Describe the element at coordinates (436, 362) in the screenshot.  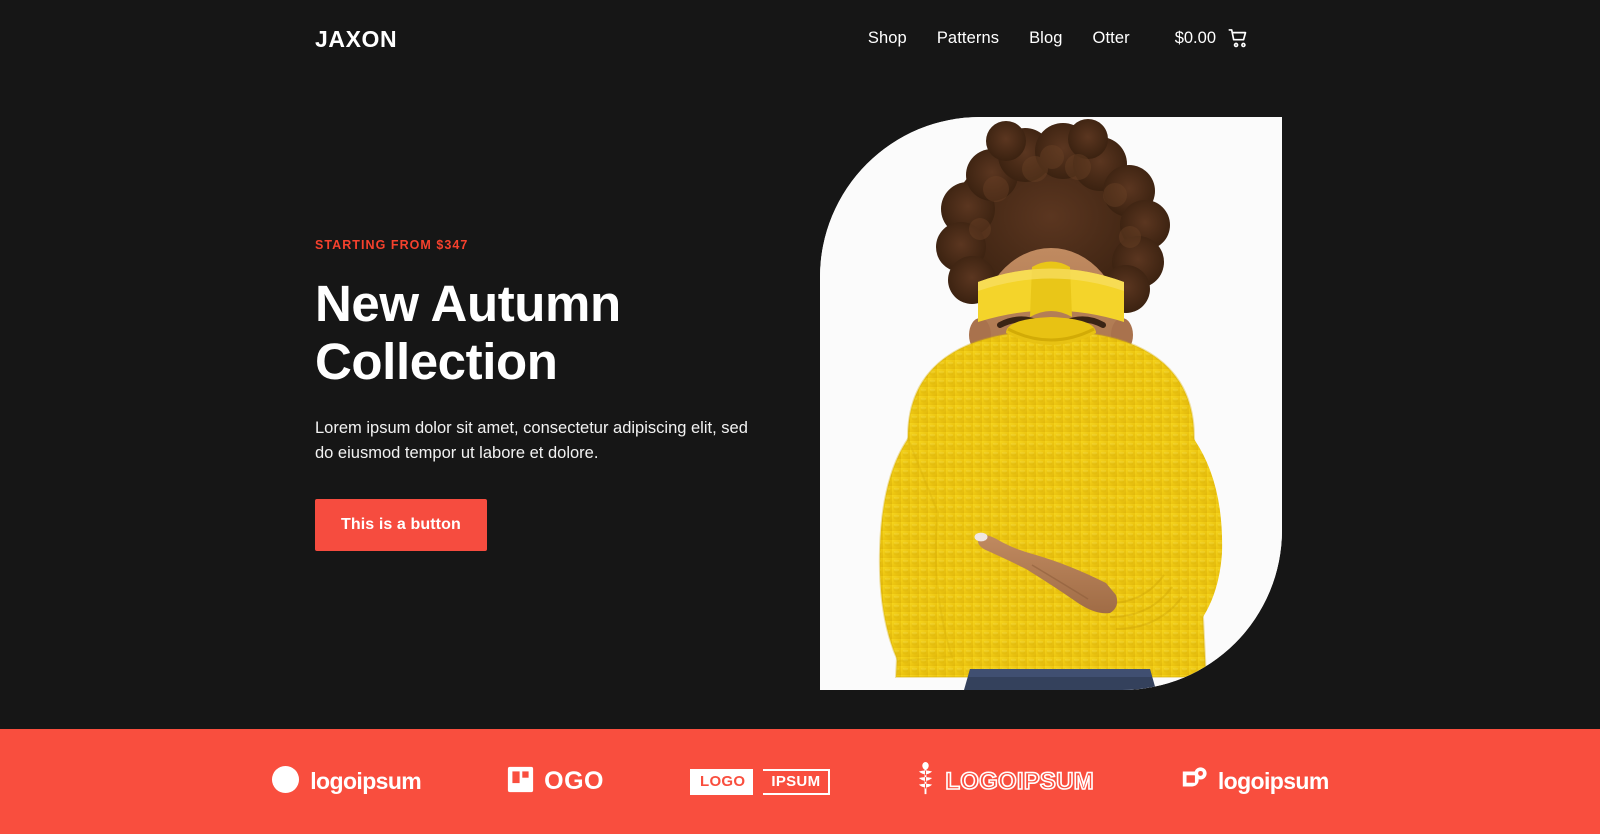
I see `hero-title-line-2: Collection` at that location.